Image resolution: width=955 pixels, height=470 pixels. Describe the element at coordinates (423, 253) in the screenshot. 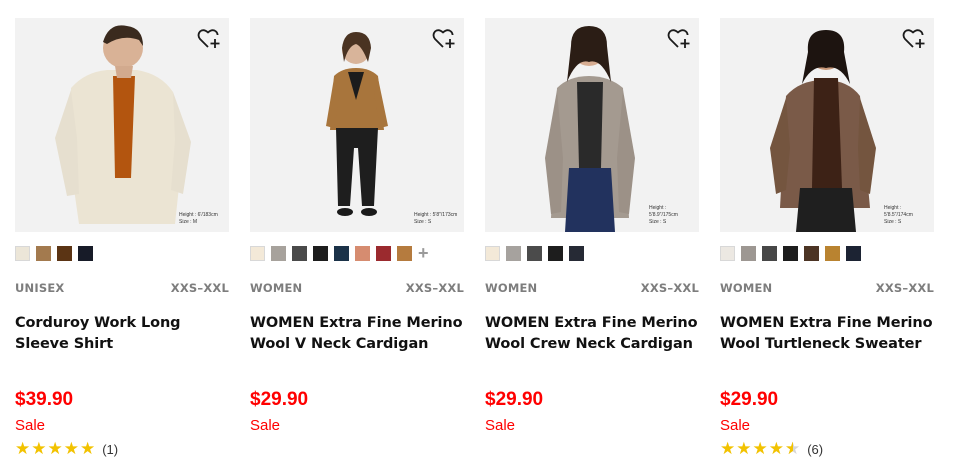

I see `more-colors-button: +` at that location.